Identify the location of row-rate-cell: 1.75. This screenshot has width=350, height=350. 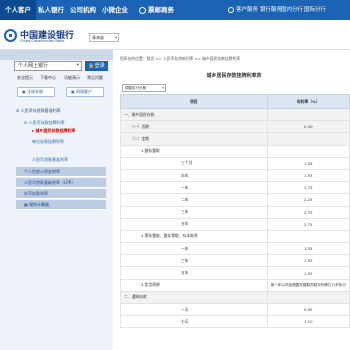
(308, 188).